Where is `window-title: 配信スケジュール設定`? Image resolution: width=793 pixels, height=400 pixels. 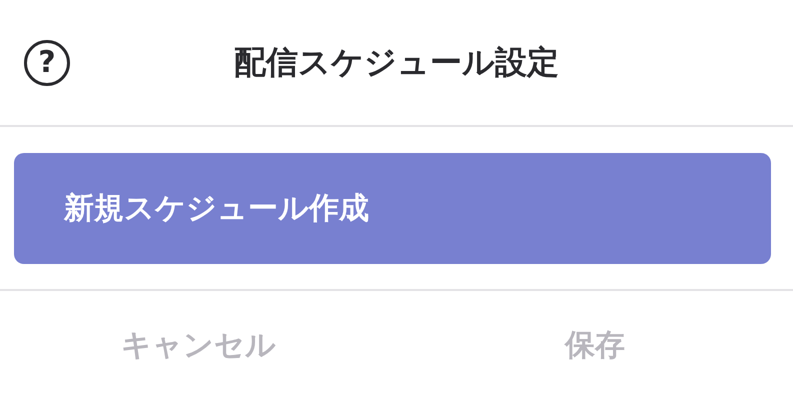 window-title: 配信スケジュール設定 is located at coordinates (396, 62).